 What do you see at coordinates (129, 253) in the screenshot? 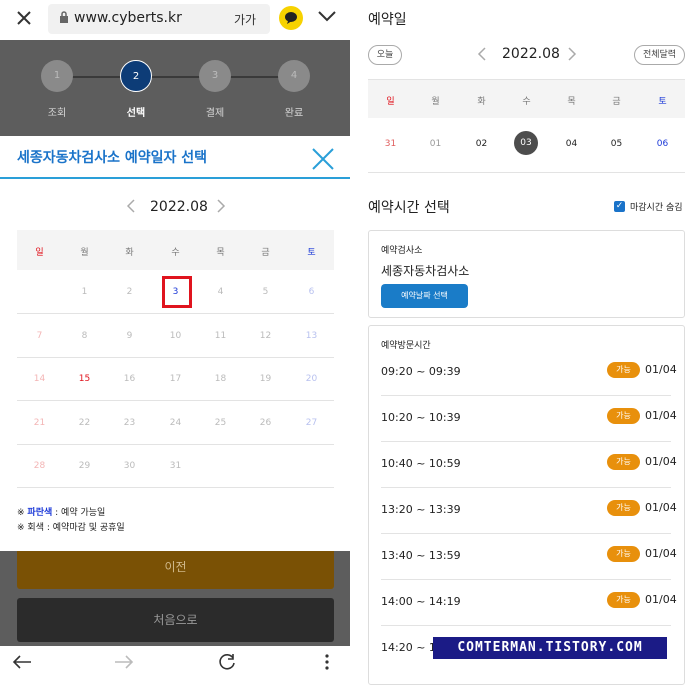
I see `weekday-label: 화` at bounding box center [129, 253].